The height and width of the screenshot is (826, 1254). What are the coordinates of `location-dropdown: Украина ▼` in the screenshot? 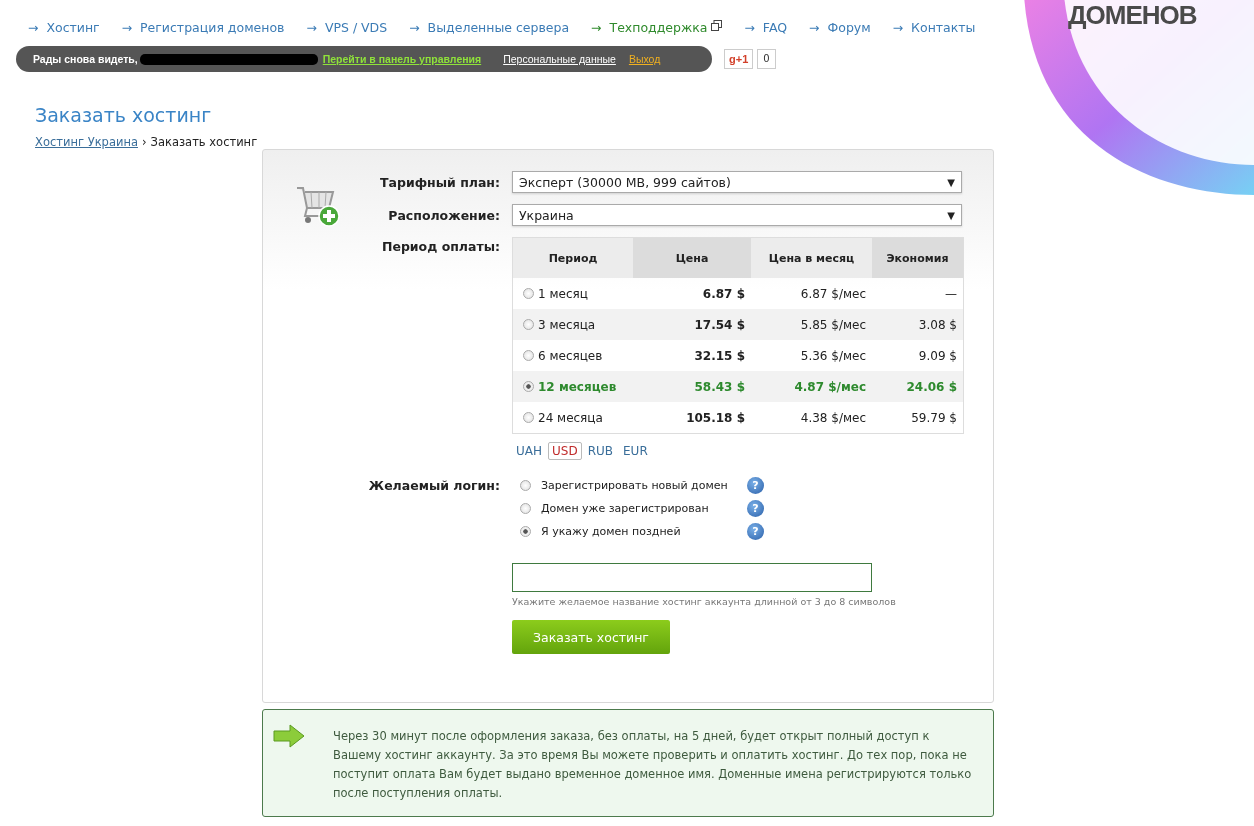 It's located at (737, 215).